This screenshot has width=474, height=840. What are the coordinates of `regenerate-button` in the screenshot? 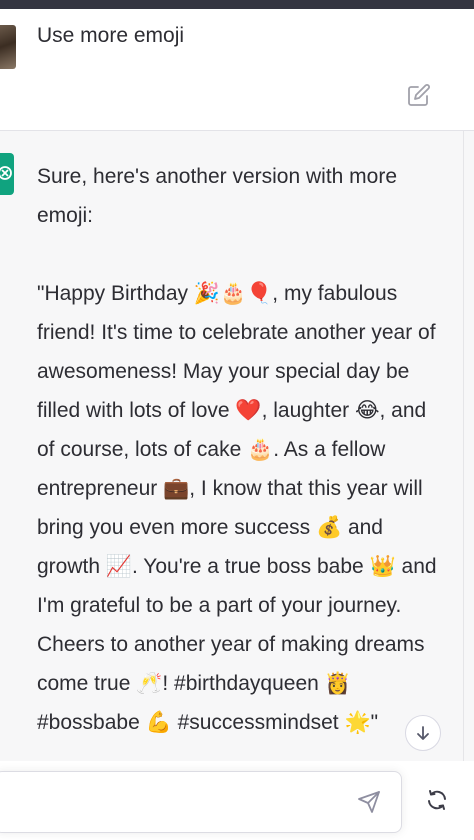 It's located at (437, 800).